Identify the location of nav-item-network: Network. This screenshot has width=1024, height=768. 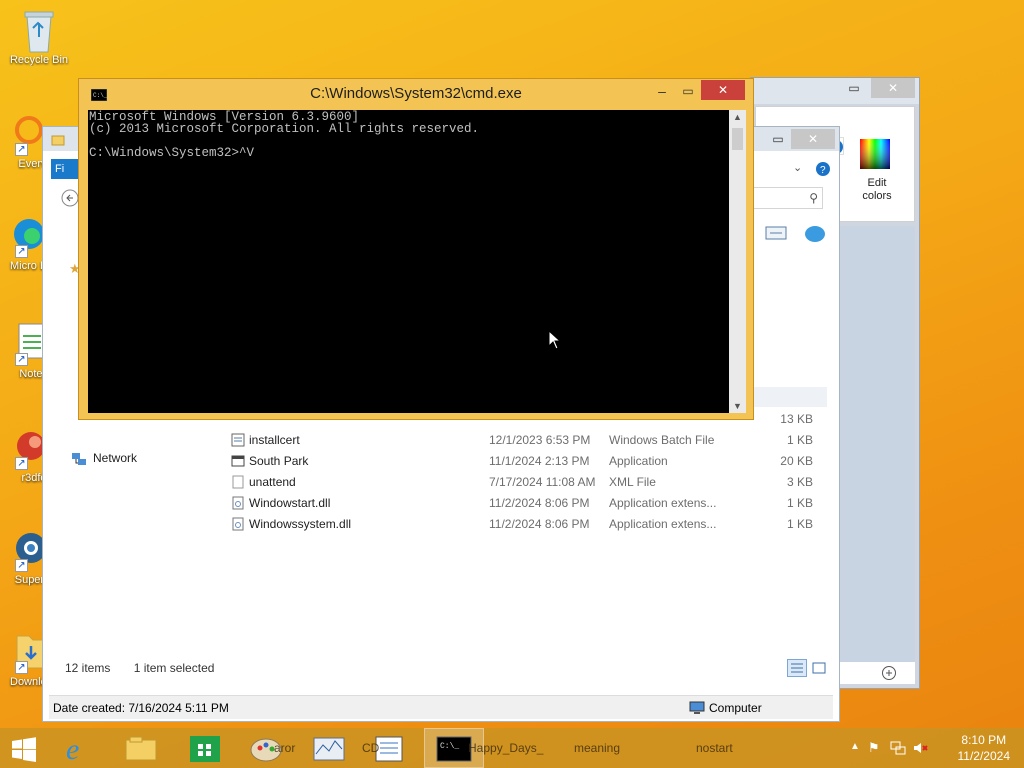
(104, 458).